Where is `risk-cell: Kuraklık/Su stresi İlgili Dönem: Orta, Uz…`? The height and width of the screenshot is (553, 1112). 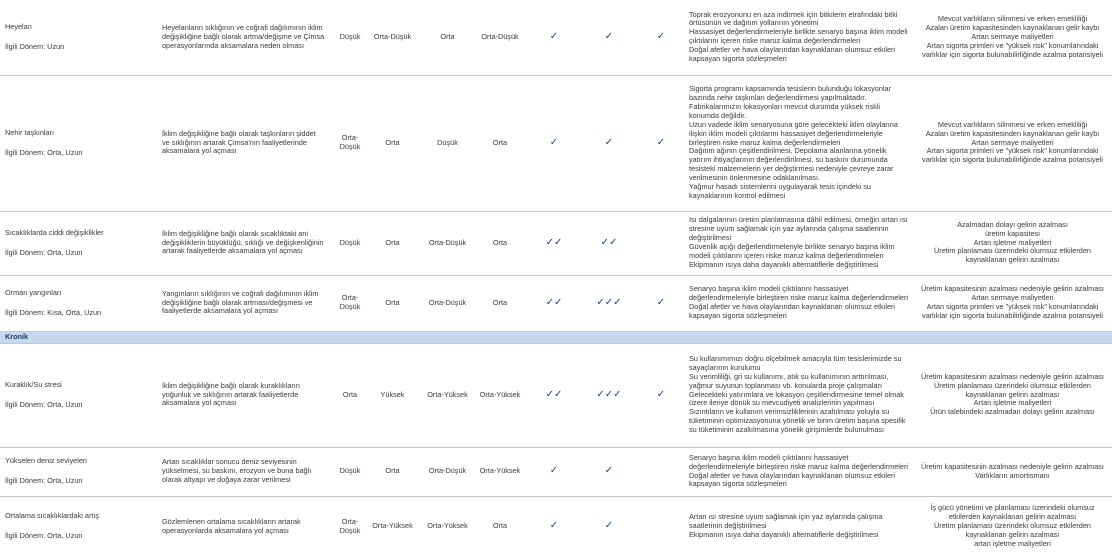
risk-cell: Kuraklık/Su stresi İlgili Dönem: Orta, Uz… is located at coordinates (80, 395).